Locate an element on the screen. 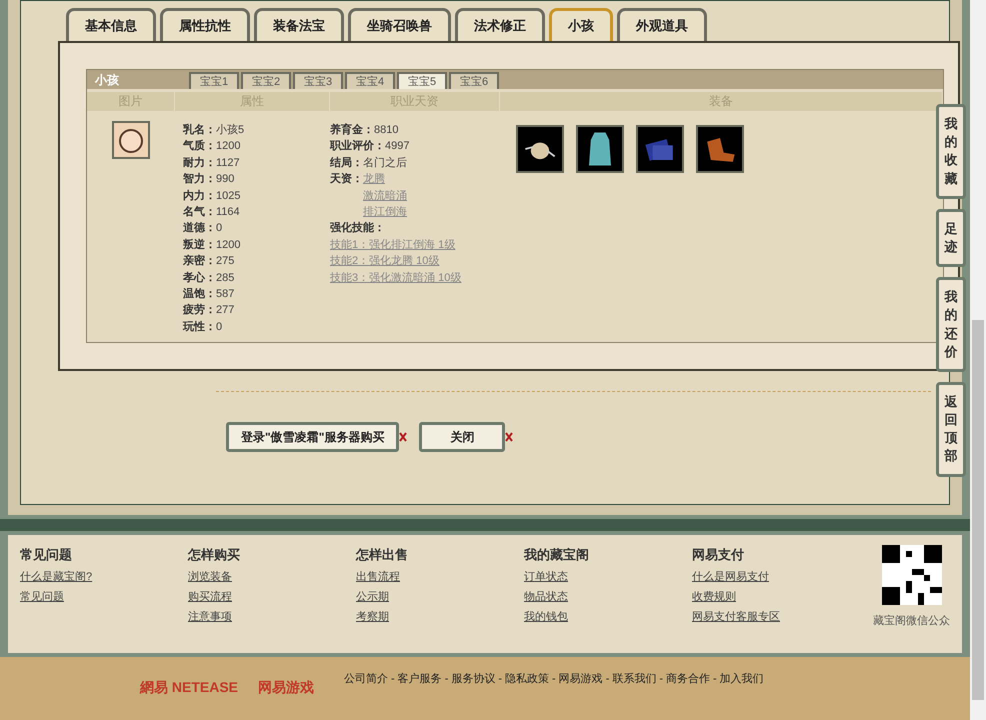  career-label: 结局： is located at coordinates (346, 163).